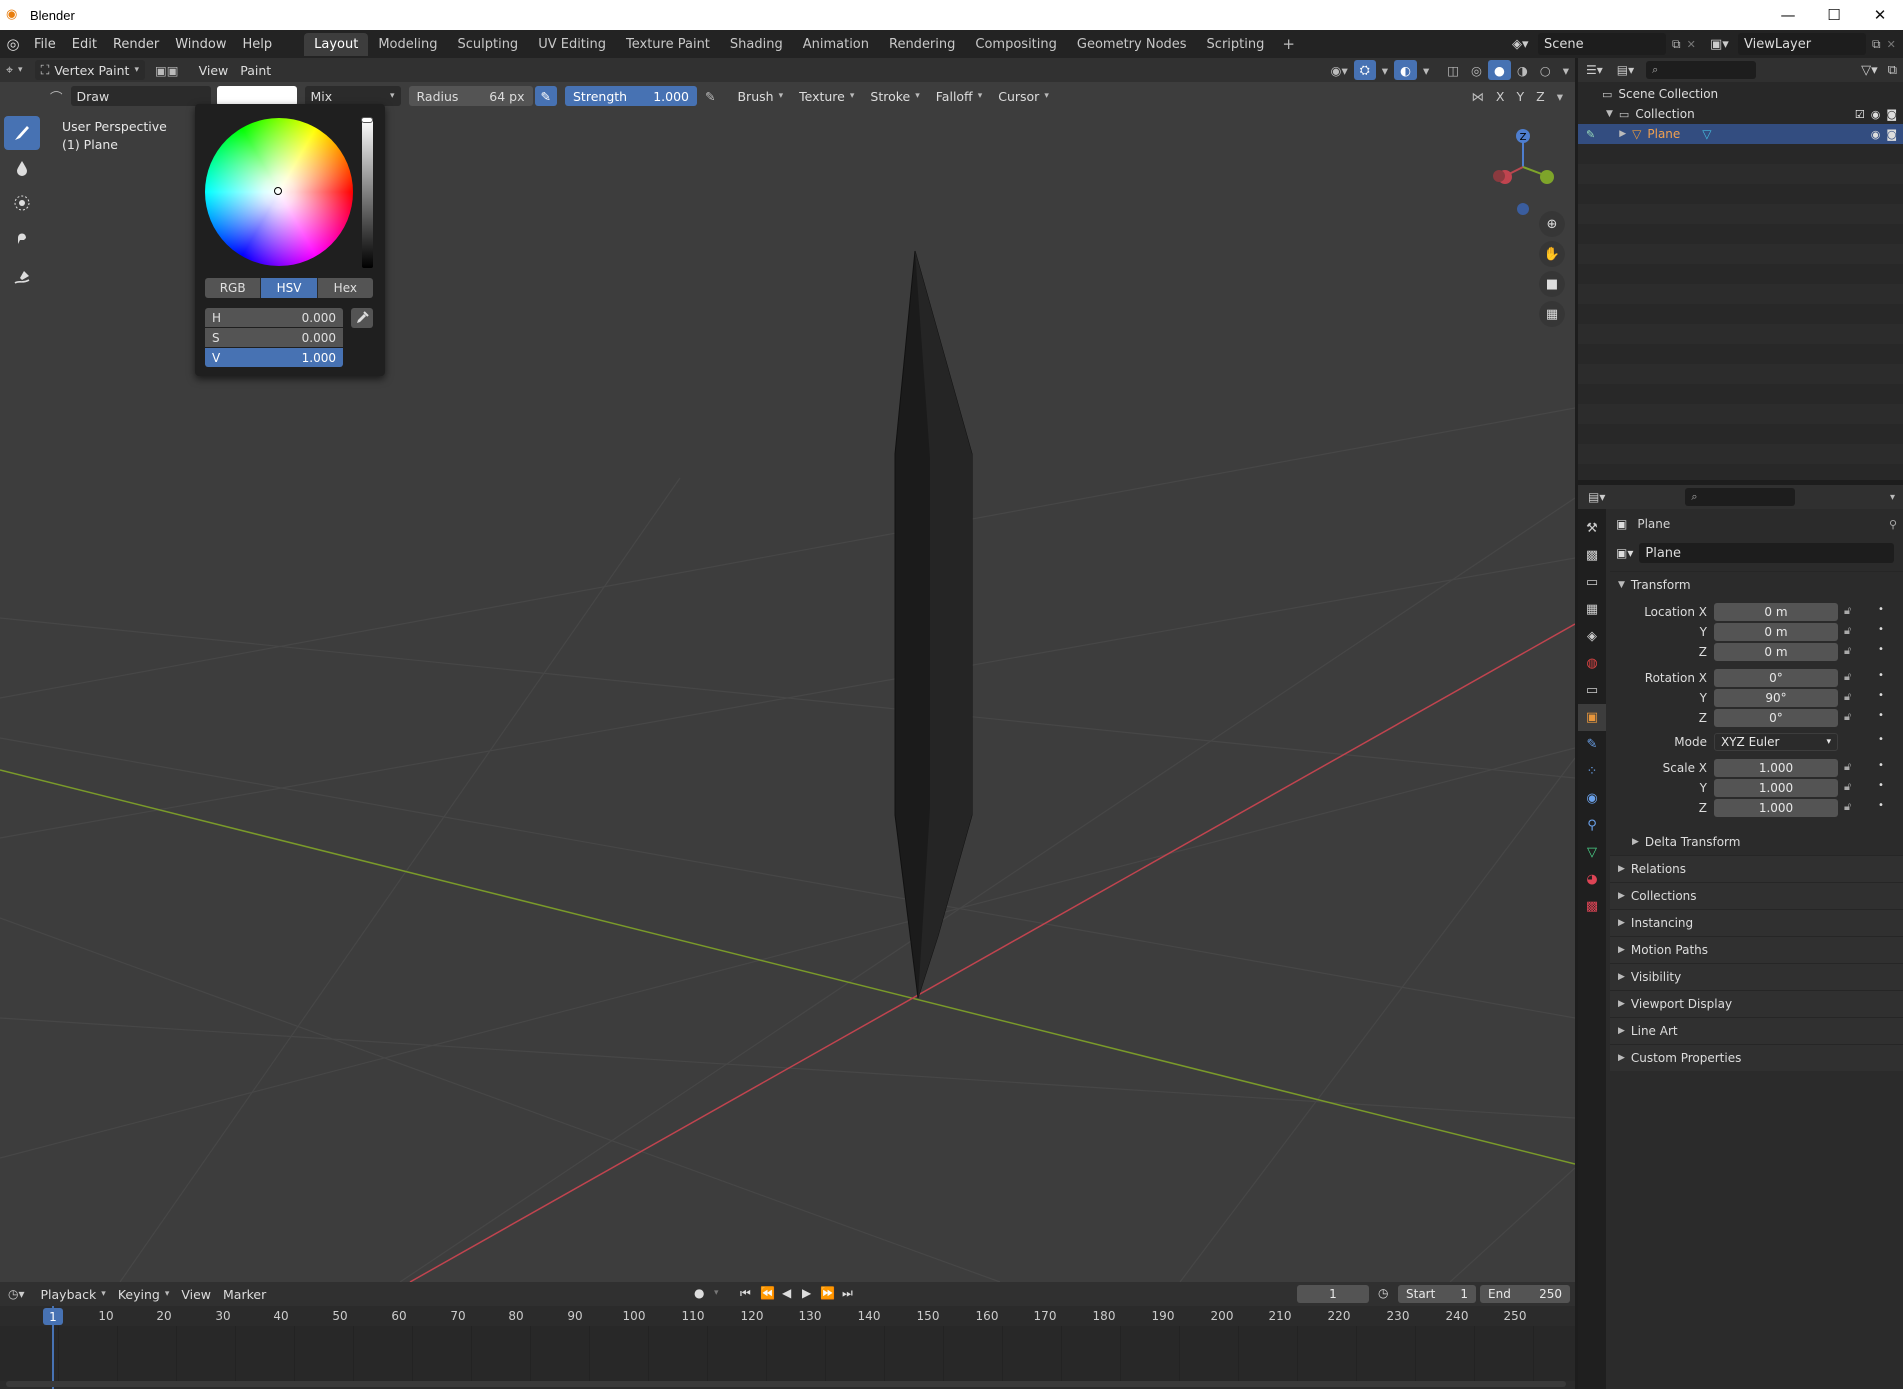 The width and height of the screenshot is (1903, 1389). I want to click on delta-transform-subpanel: ▶ Delta Transform, so click(1756, 841).